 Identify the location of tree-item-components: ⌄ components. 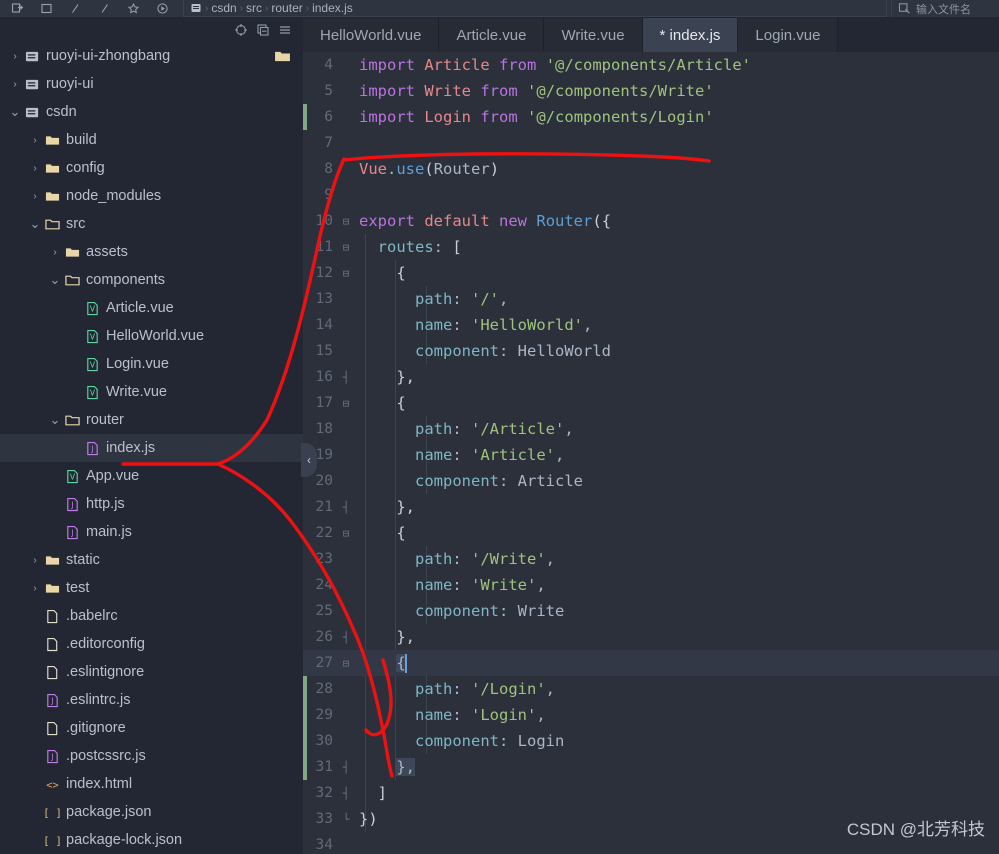
(151, 280).